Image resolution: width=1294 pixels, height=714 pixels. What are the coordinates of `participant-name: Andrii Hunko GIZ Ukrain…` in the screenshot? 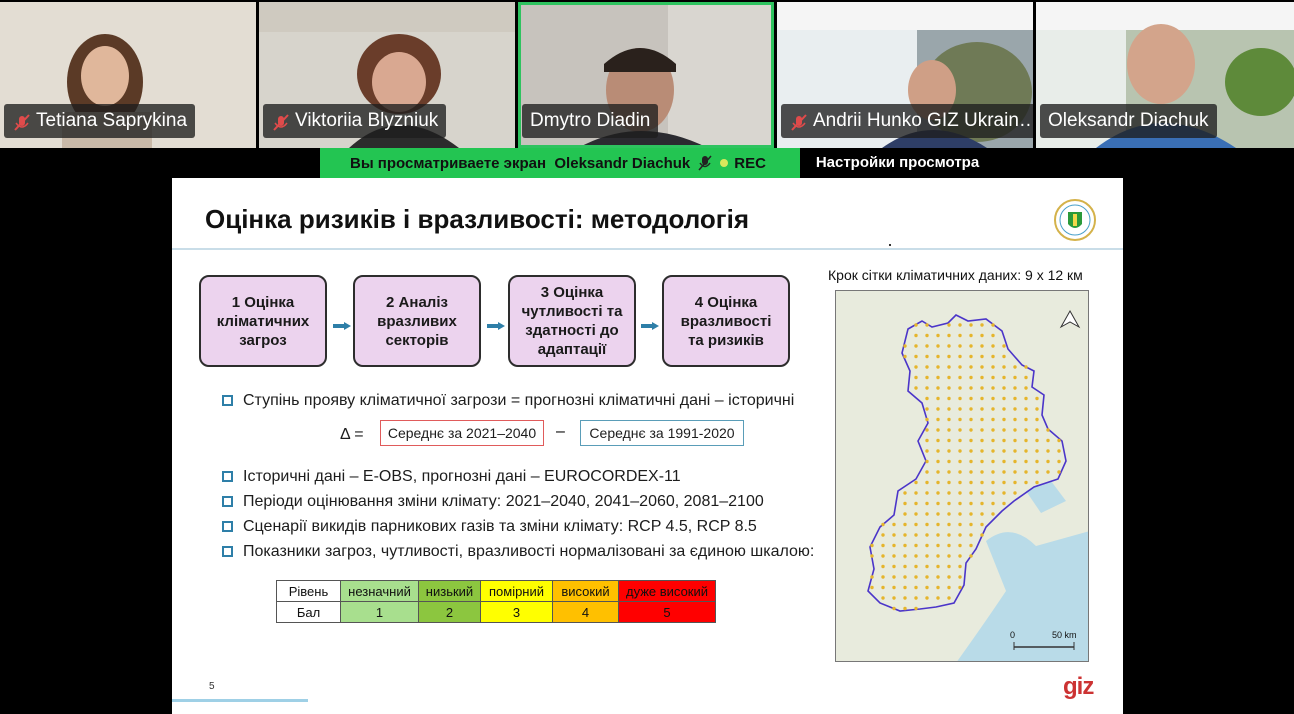 It's located at (923, 120).